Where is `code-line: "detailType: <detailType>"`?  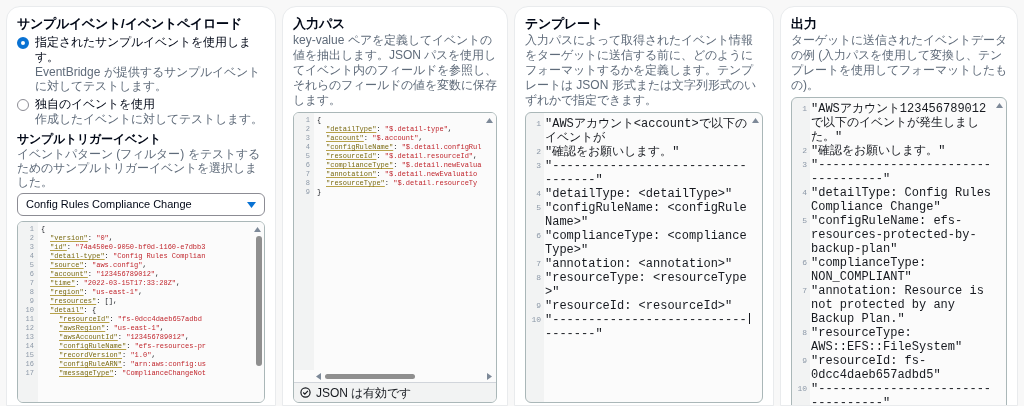 code-line: "detailType: <detailType>" is located at coordinates (638, 194).